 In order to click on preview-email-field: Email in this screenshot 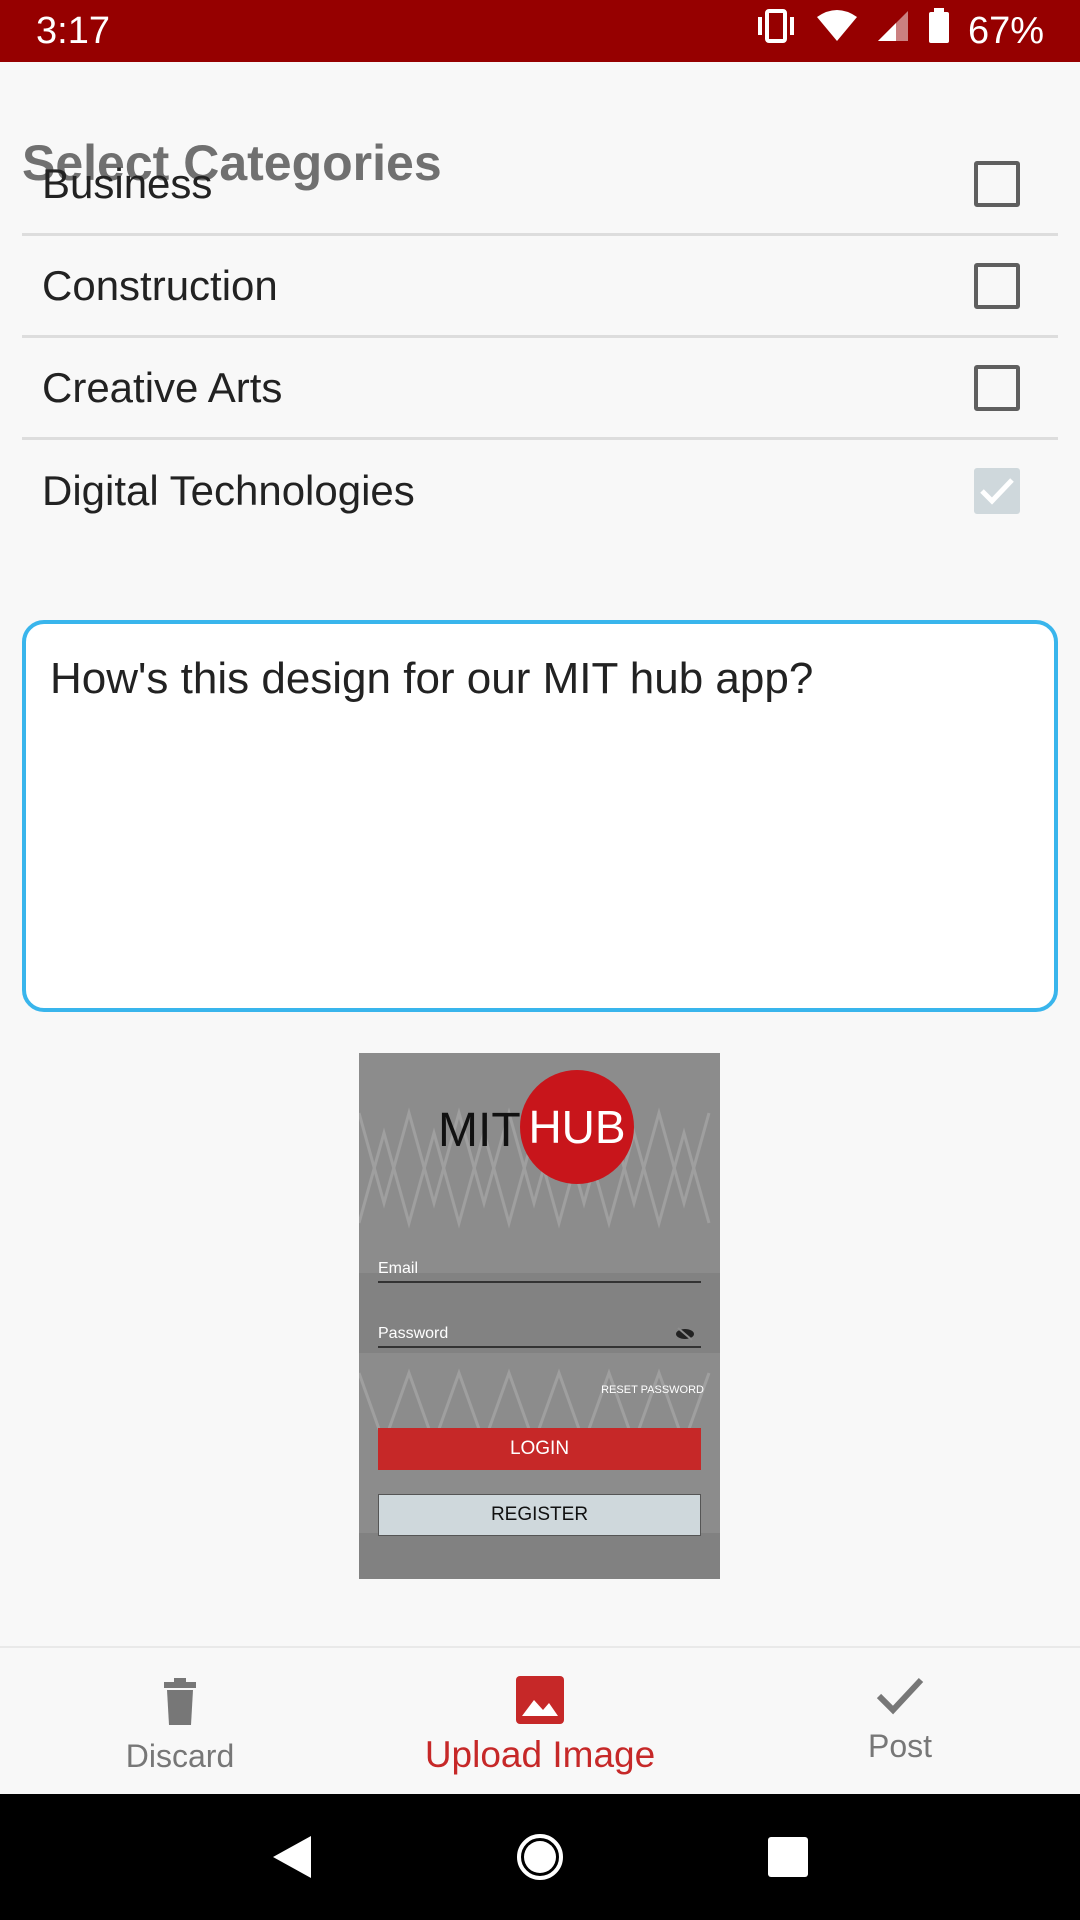, I will do `click(539, 1271)`.